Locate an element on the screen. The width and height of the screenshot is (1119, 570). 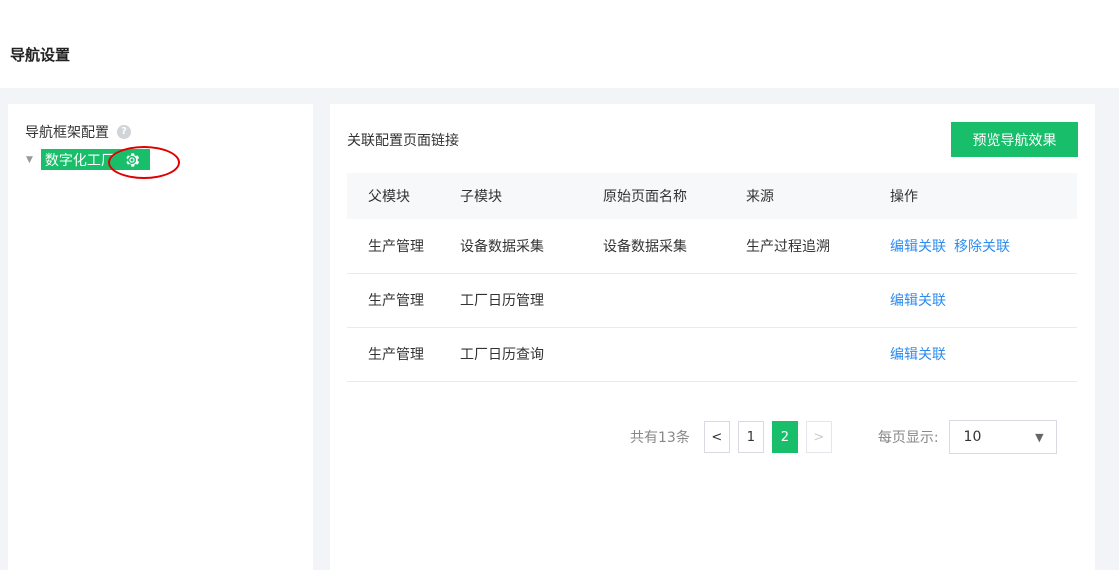
section-title: 关联配置页面链接 is located at coordinates (403, 141).